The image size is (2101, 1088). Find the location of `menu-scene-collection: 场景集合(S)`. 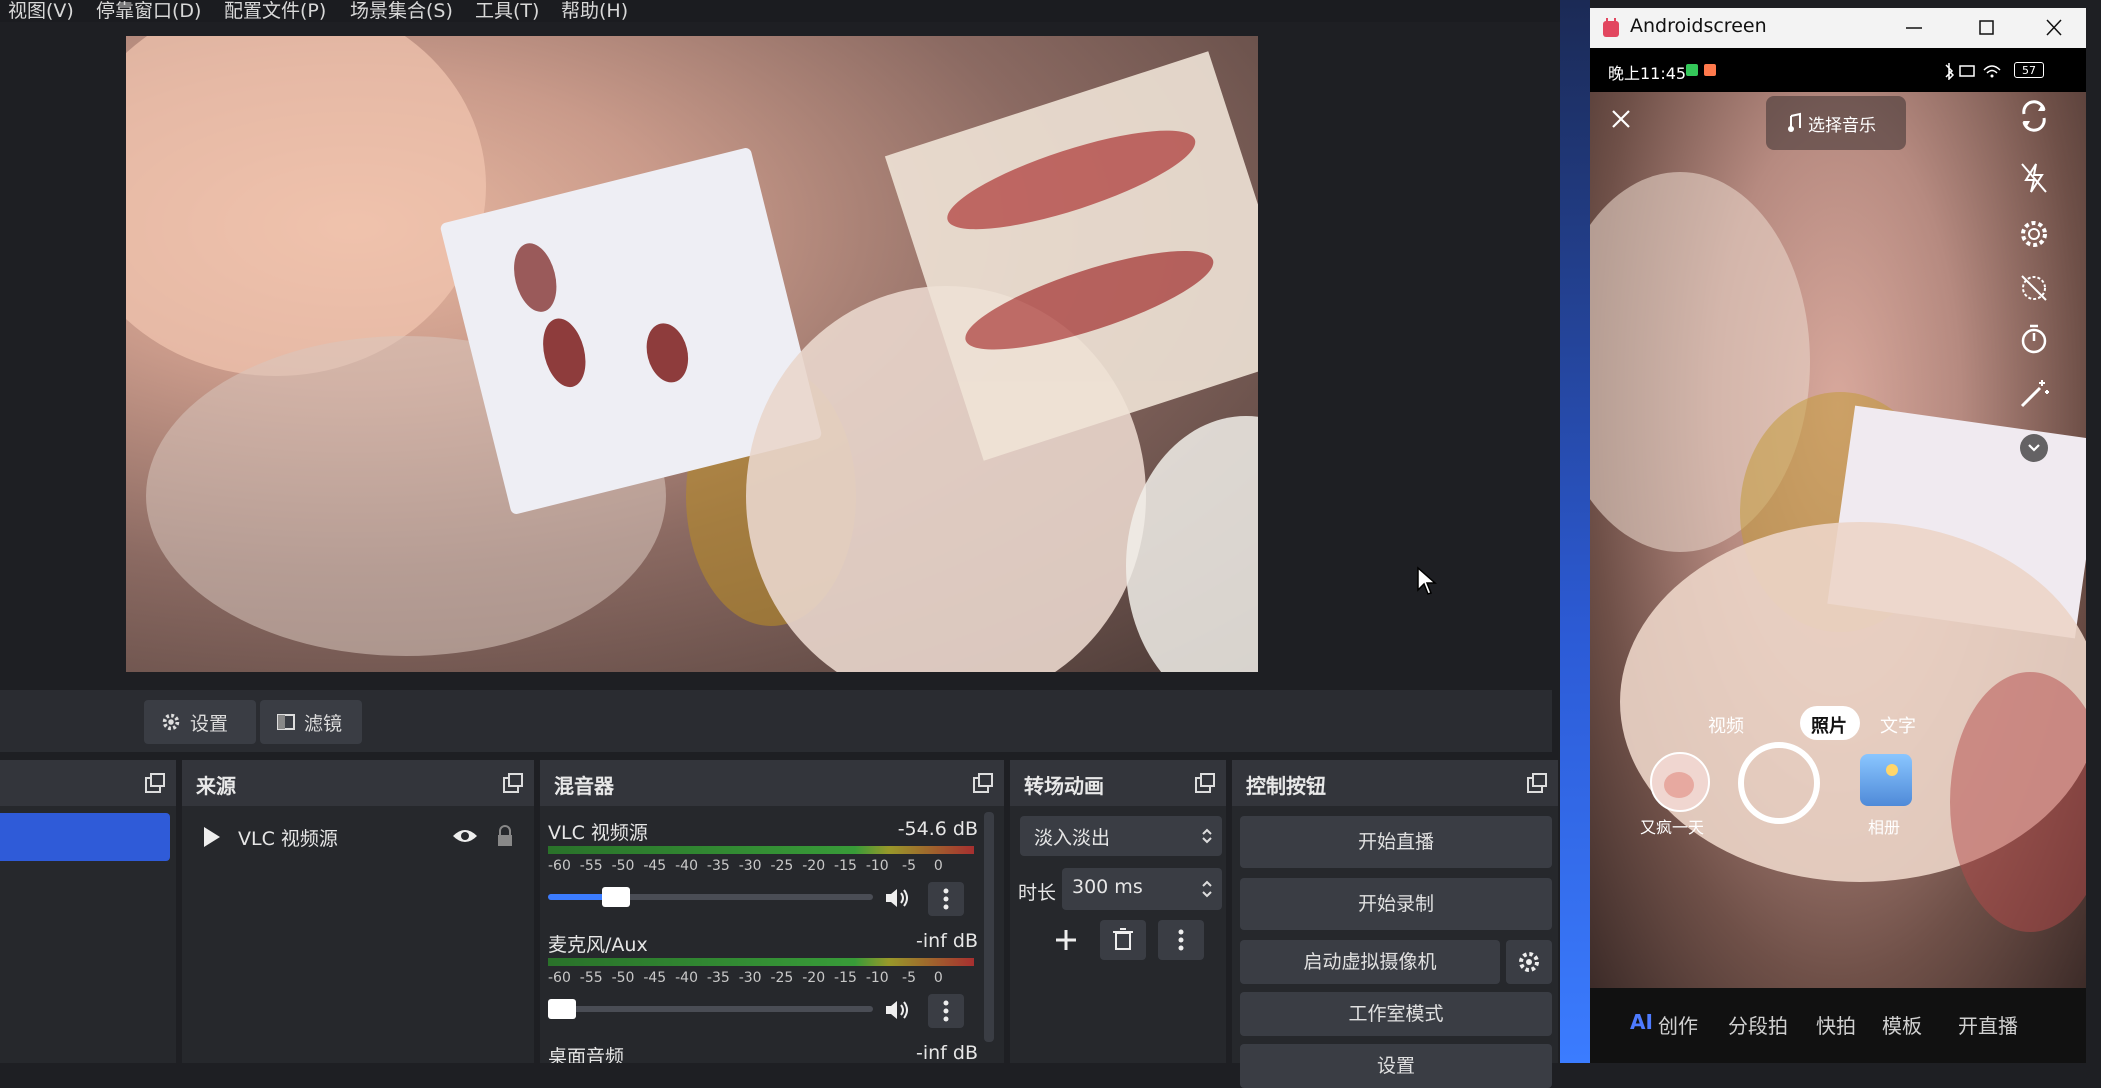

menu-scene-collection: 场景集合(S) is located at coordinates (401, 11).